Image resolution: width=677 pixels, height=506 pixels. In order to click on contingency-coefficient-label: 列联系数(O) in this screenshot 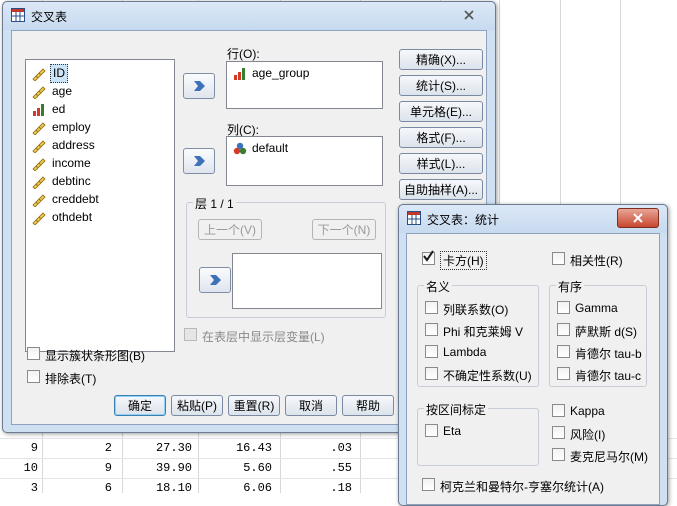, I will do `click(476, 310)`.